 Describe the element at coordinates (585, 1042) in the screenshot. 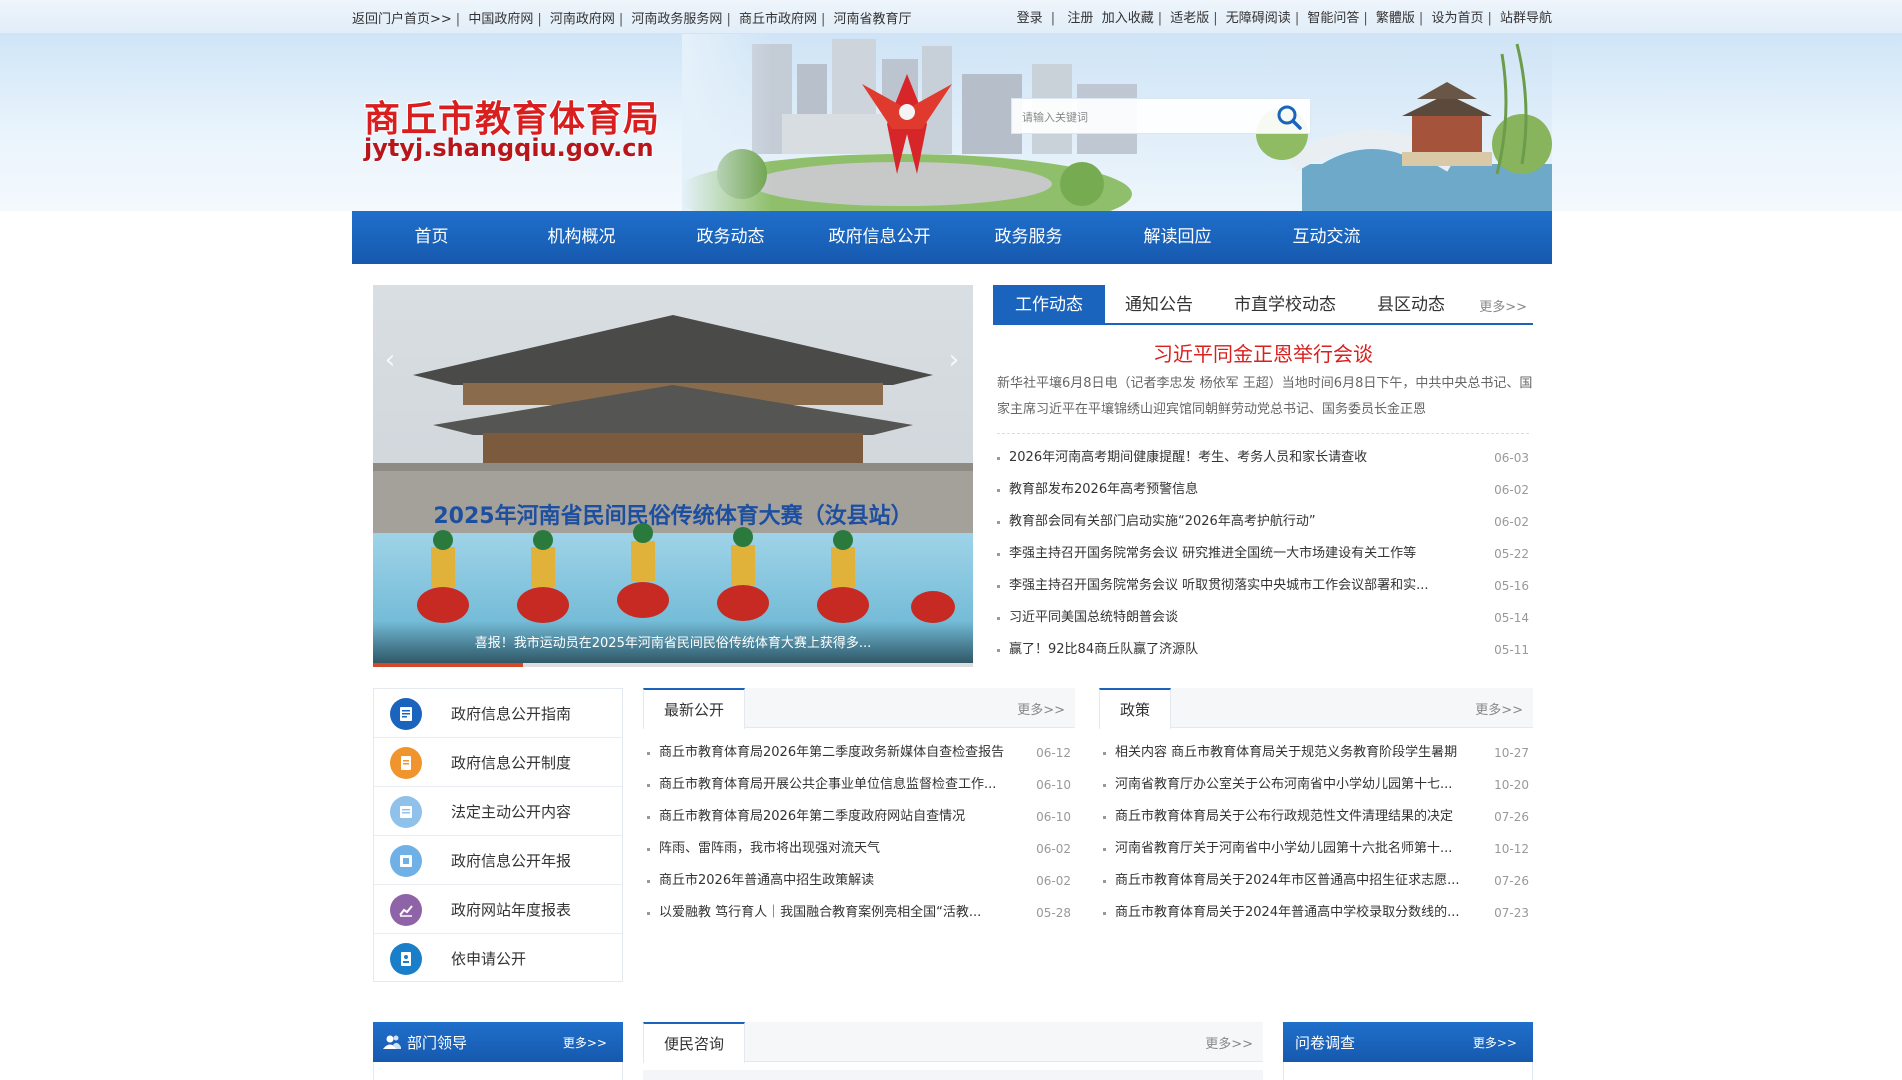

I see `department-leaders-more-link: 更多>>` at that location.